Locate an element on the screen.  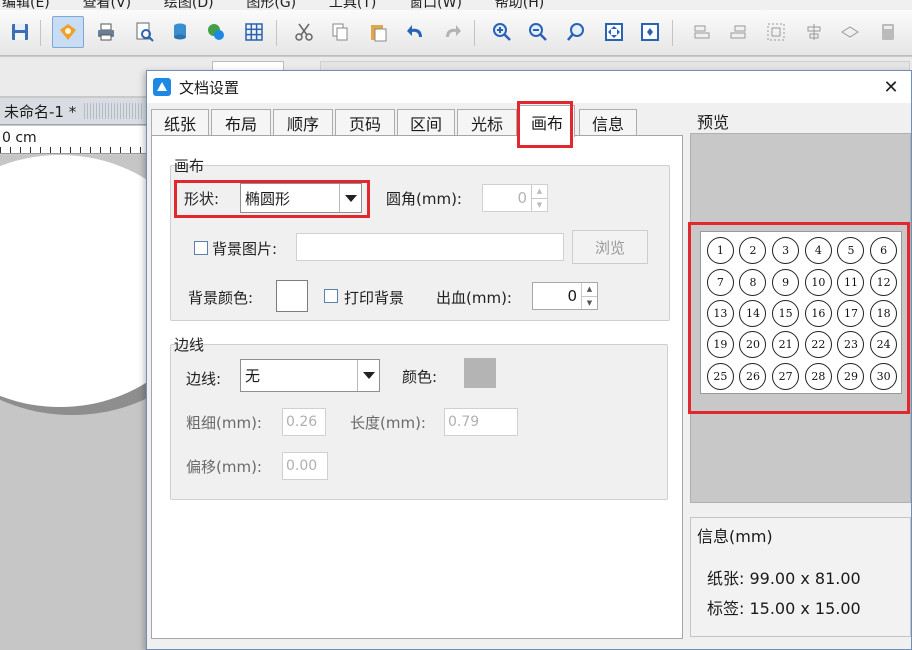
length-input: 0.79 is located at coordinates (481, 422).